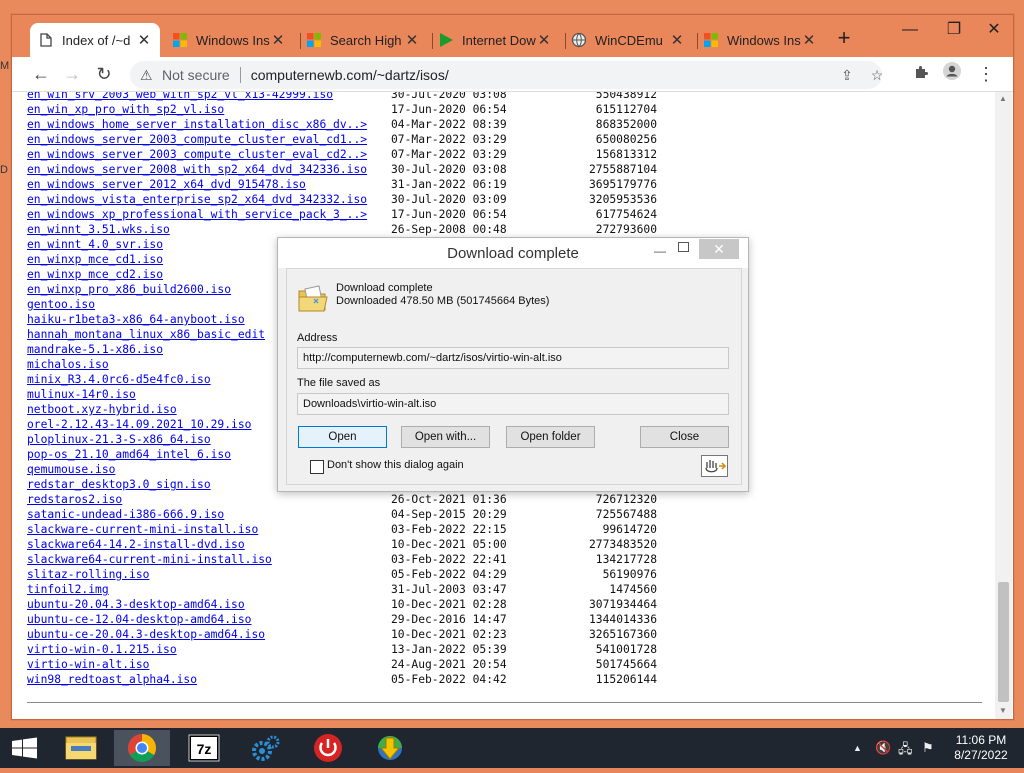  I want to click on file-link: en_winnt_4.0_svr.iso, so click(95, 244).